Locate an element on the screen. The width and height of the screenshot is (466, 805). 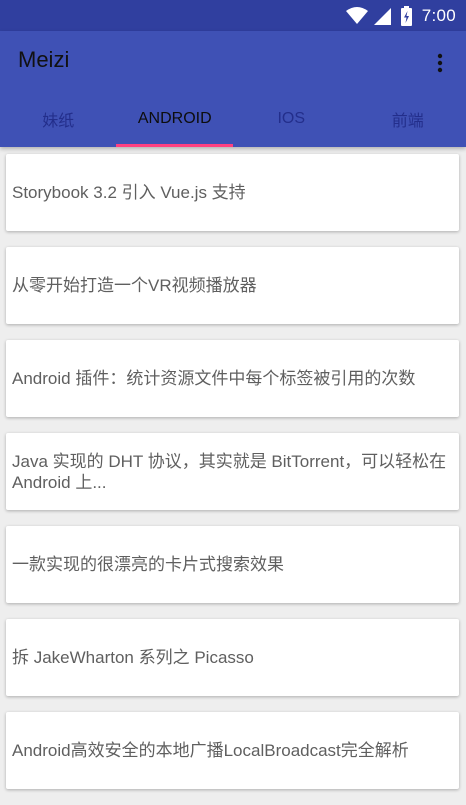
tab-bar: 妹纸 ANDROID IOS 前端 is located at coordinates (233, 119).